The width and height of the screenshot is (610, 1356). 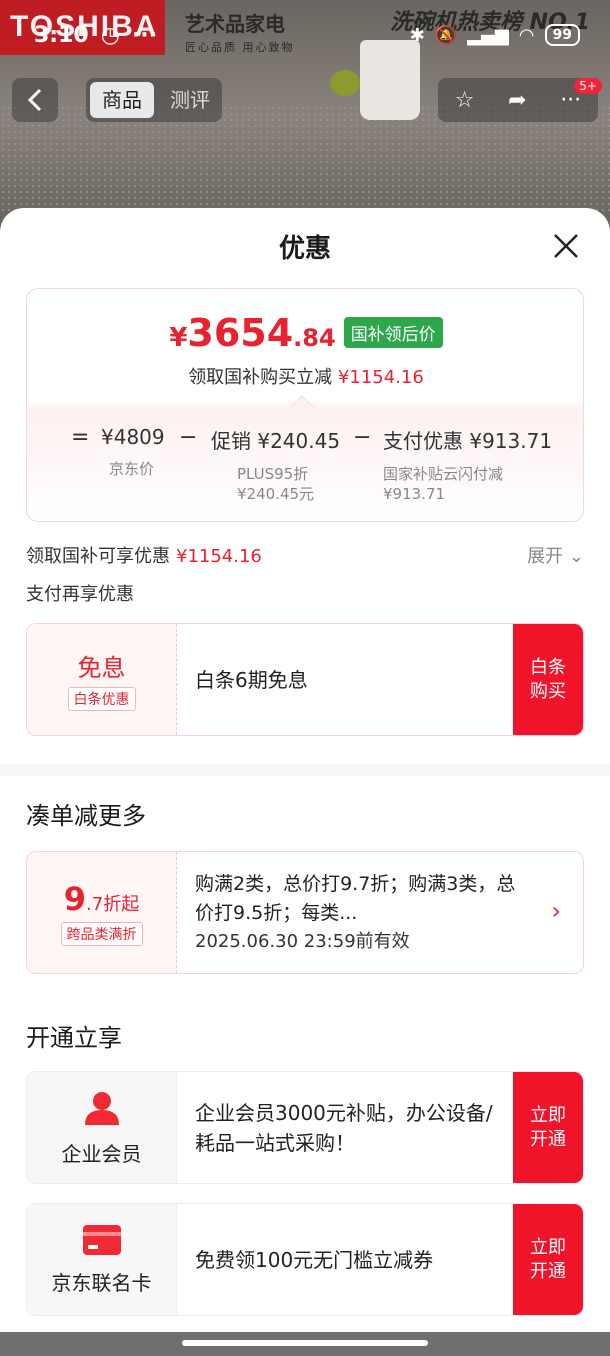 I want to click on baitiao-card: 免息 白条优惠 白条6期免息 白条 购买, so click(x=305, y=679).